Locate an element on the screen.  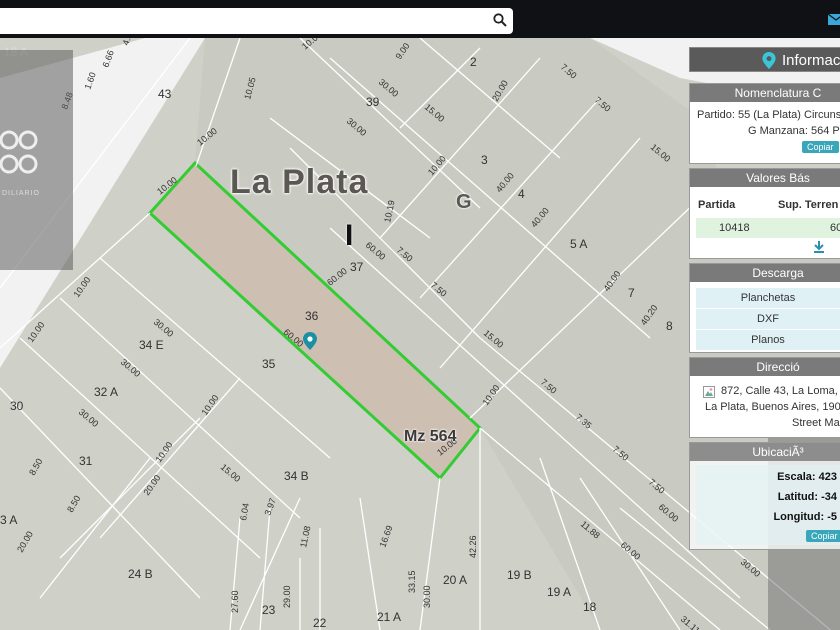
parcel-number: 5 A is located at coordinates (578, 244).